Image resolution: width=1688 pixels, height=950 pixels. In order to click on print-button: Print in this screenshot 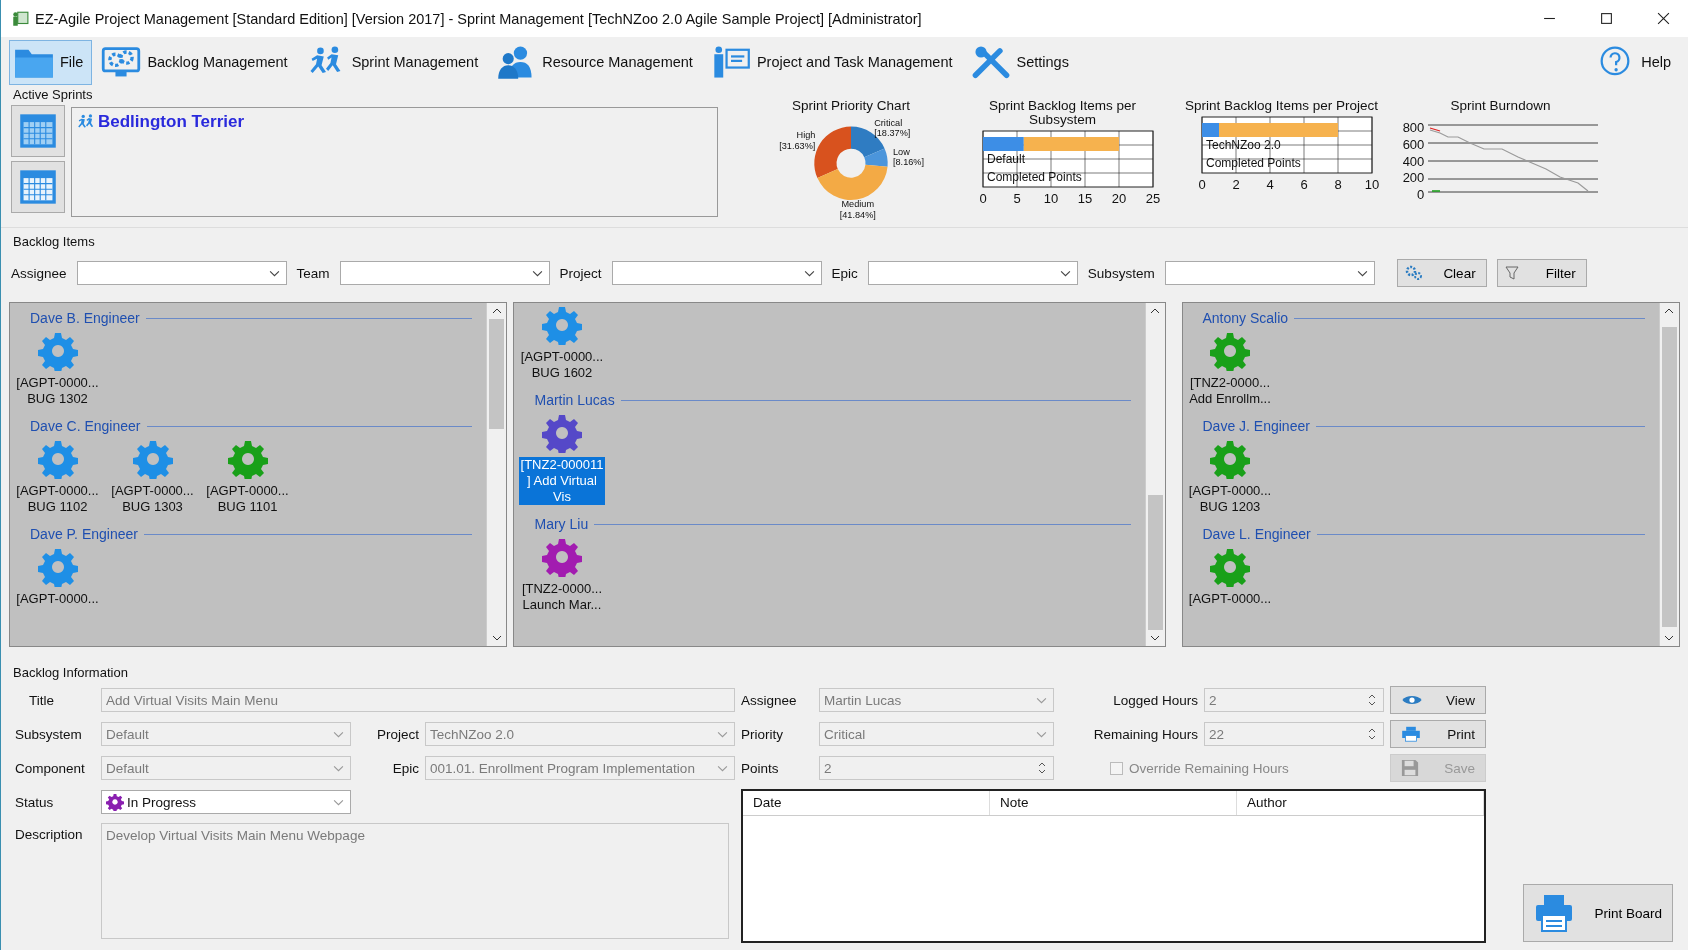, I will do `click(1438, 734)`.